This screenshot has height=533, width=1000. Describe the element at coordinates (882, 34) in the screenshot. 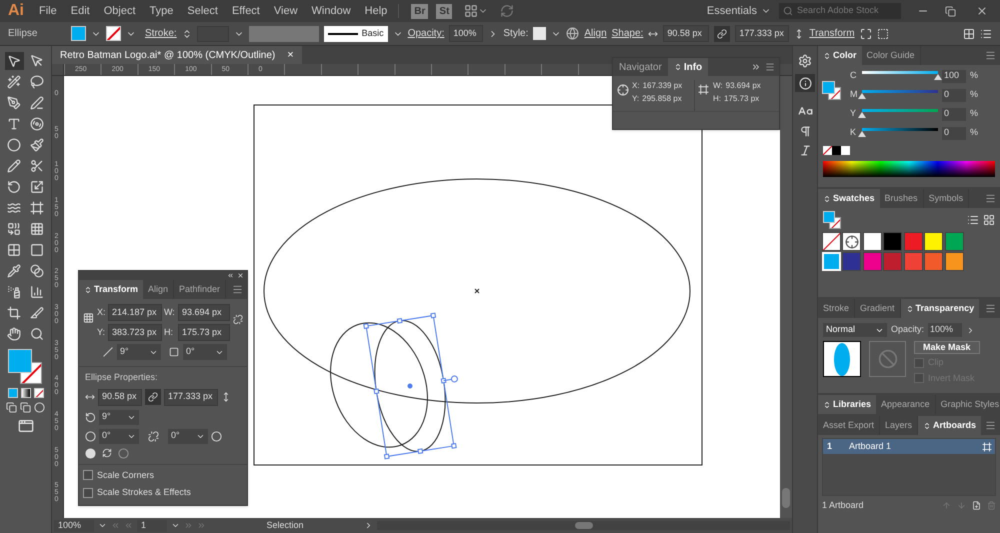

I see `select-similar-icon` at that location.